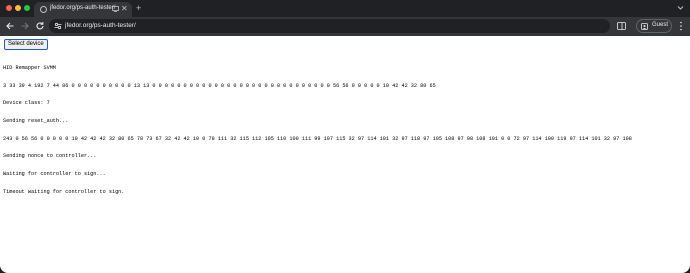 The height and width of the screenshot is (273, 690). I want to click on close-window-button, so click(9, 8).